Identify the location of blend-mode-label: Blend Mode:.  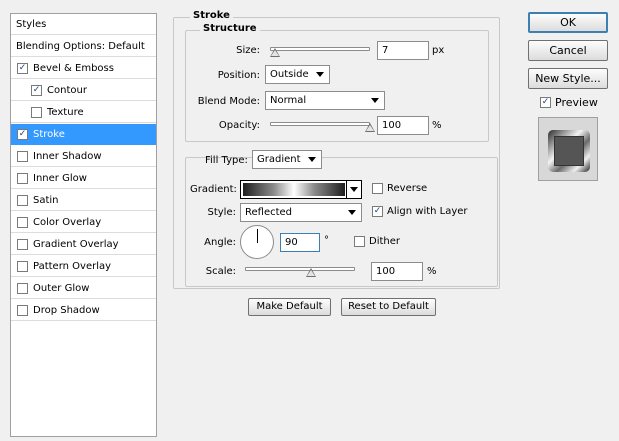
(228, 101).